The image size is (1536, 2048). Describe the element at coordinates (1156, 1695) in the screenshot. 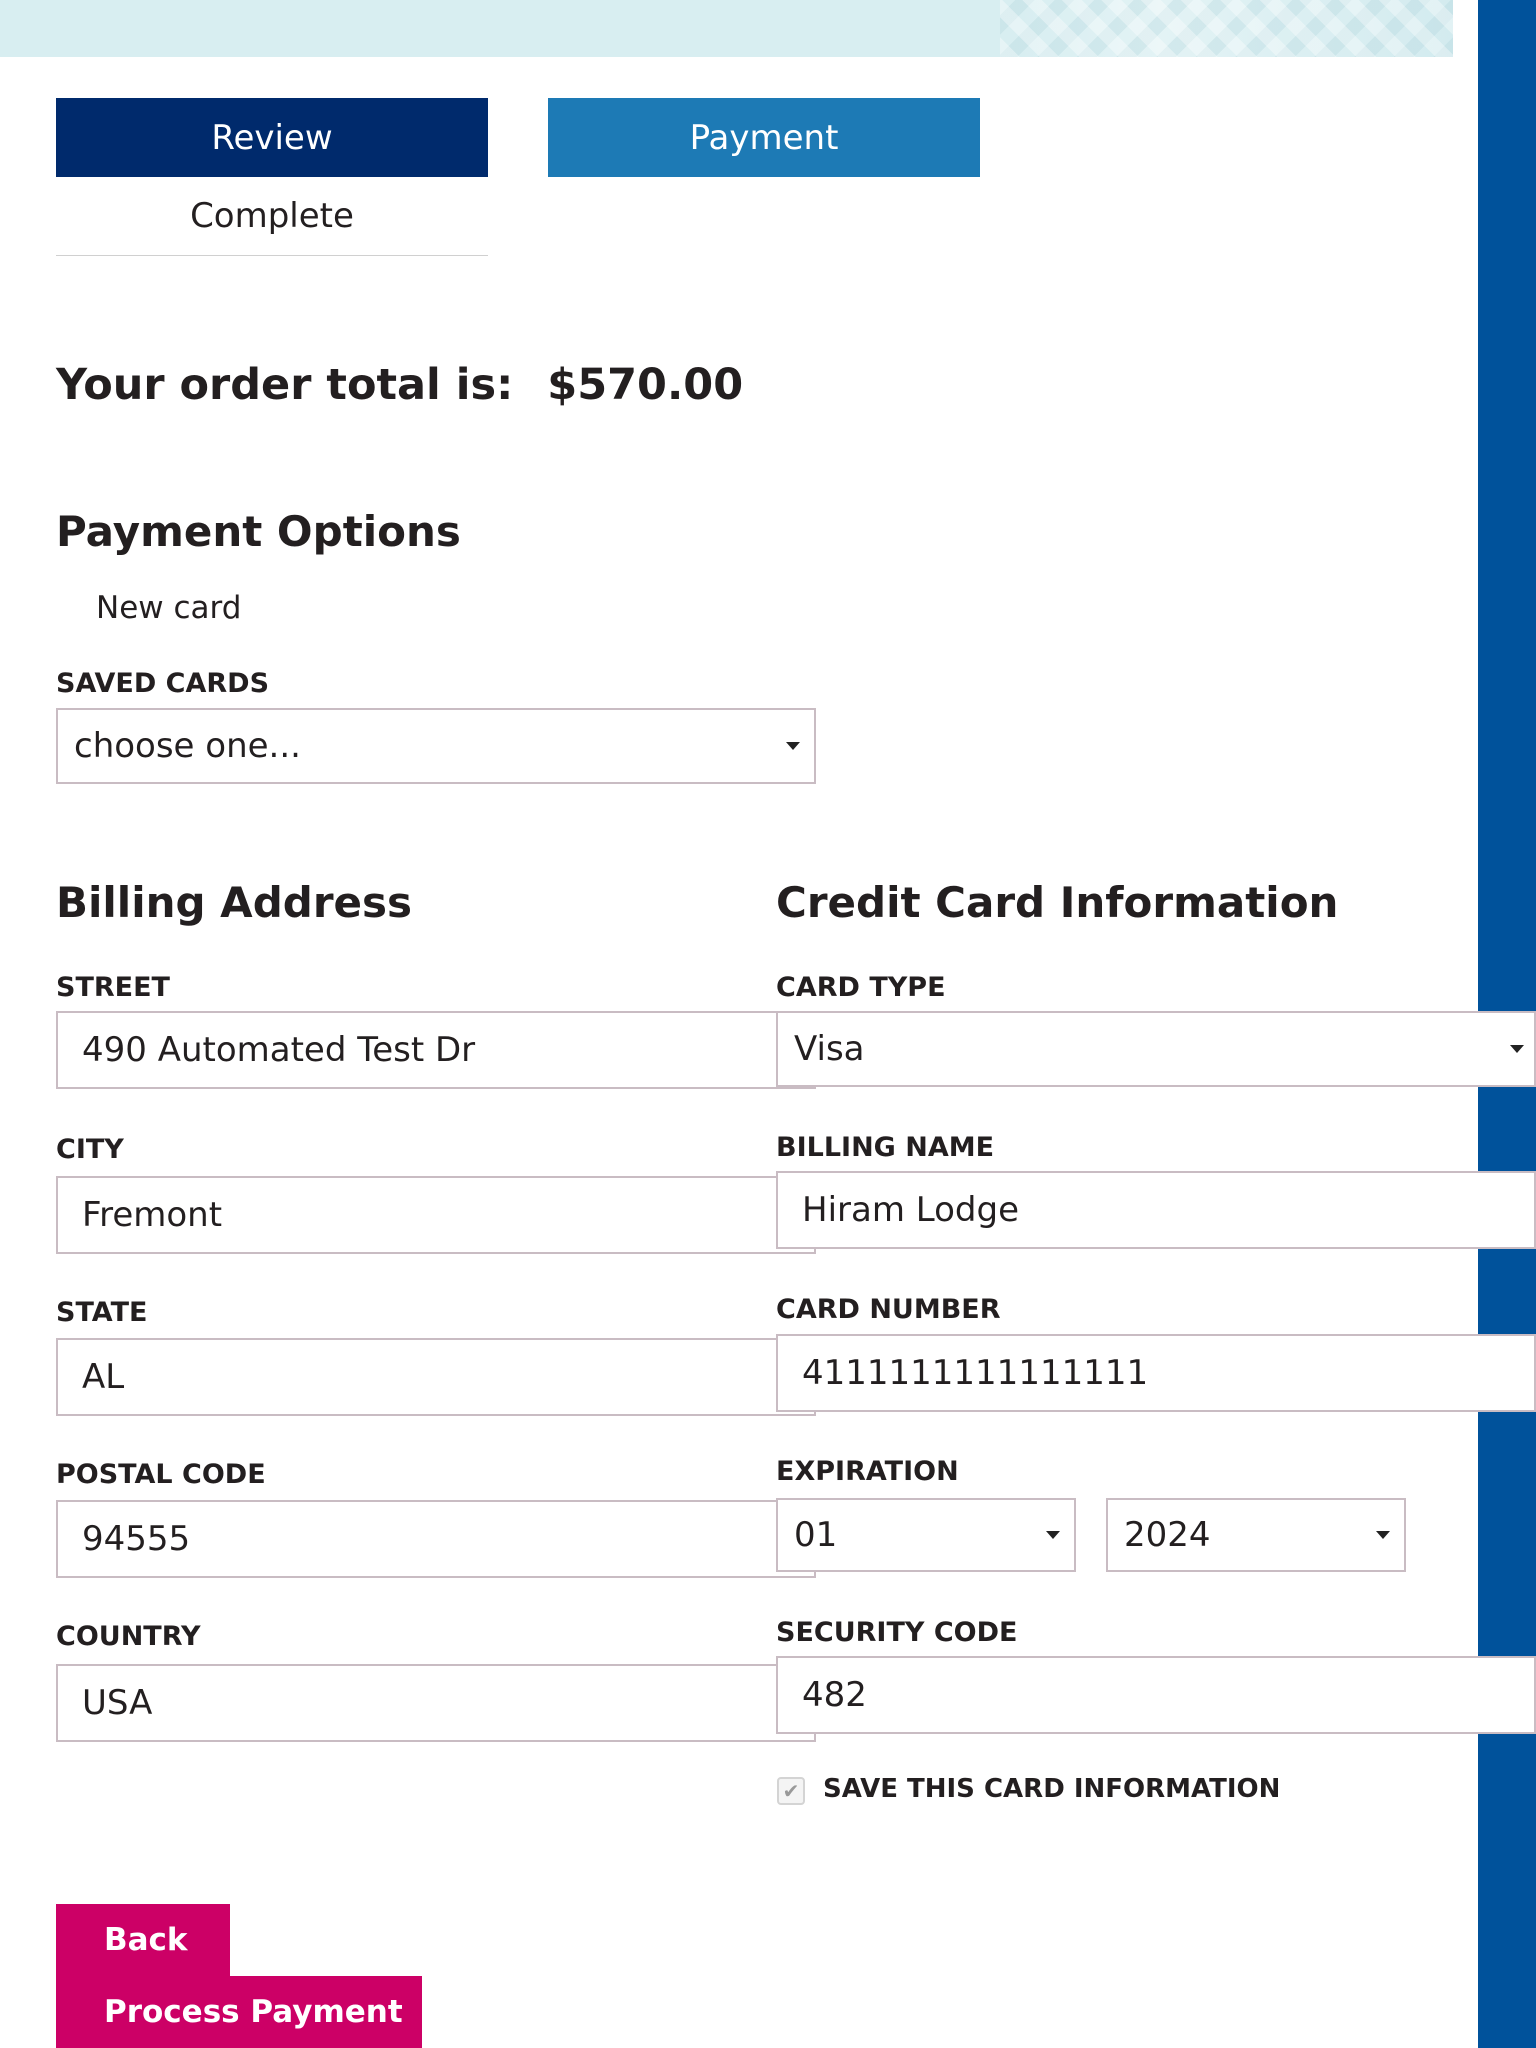

I see `security-code-input: 482` at that location.